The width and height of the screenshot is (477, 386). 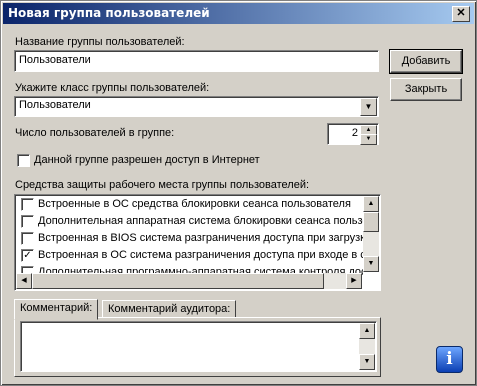 What do you see at coordinates (368, 139) in the screenshot?
I see `spin-down-icon: ▼` at bounding box center [368, 139].